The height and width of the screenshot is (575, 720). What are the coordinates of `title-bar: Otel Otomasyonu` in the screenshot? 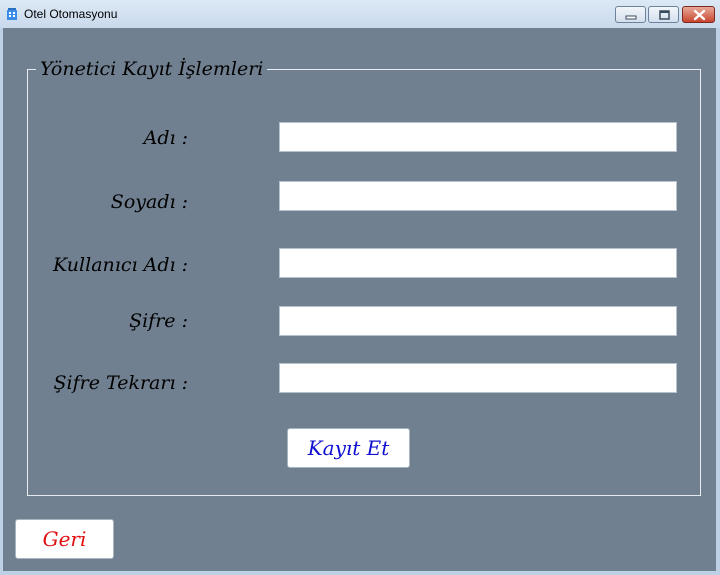 It's located at (360, 14).